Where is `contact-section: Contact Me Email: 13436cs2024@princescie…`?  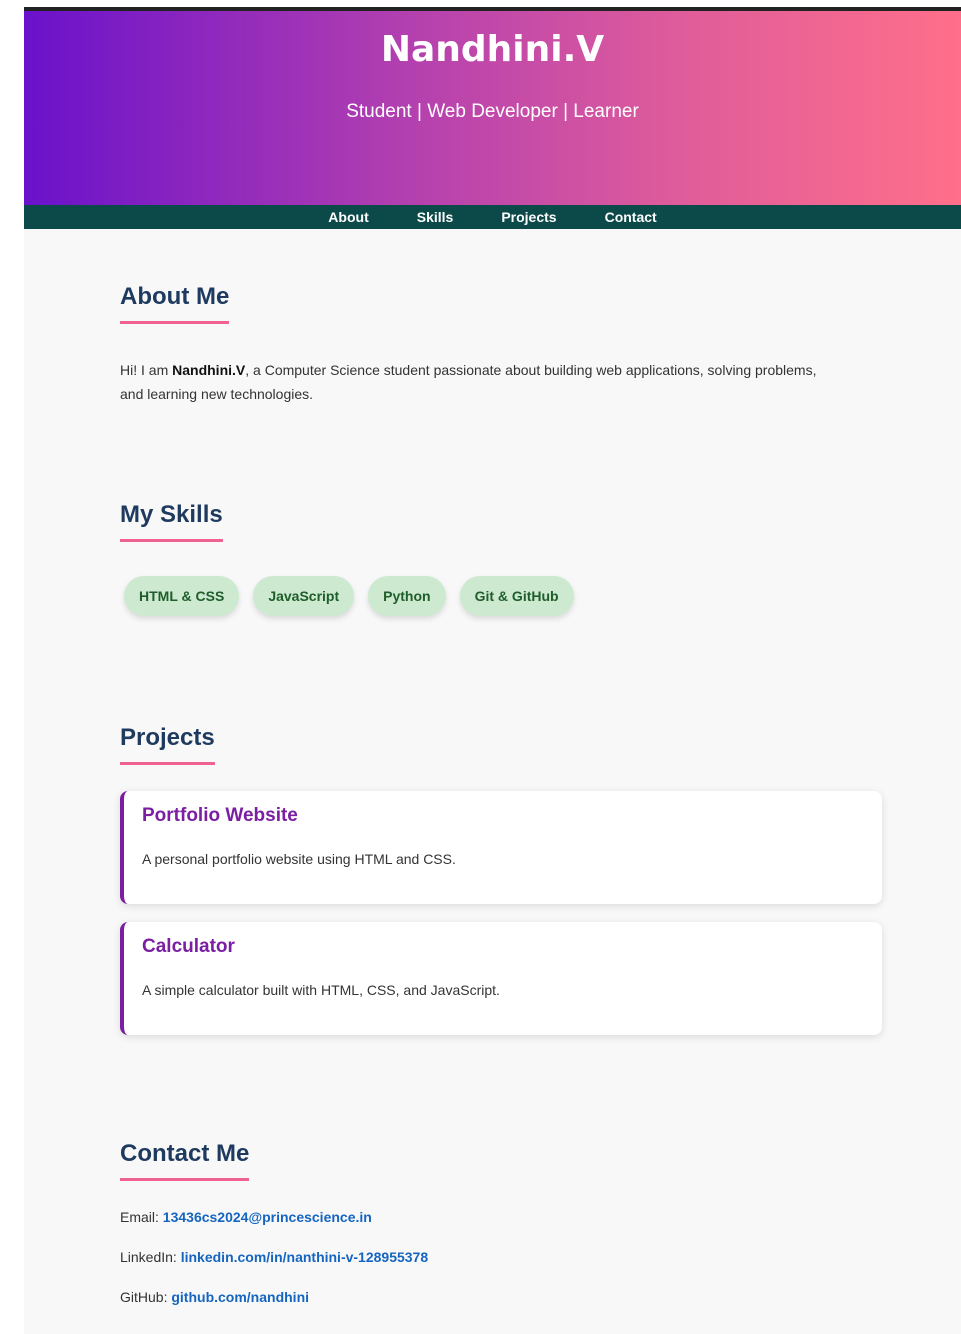
contact-section: Contact Me Email: 13436cs2024@princescie… is located at coordinates (505, 1234).